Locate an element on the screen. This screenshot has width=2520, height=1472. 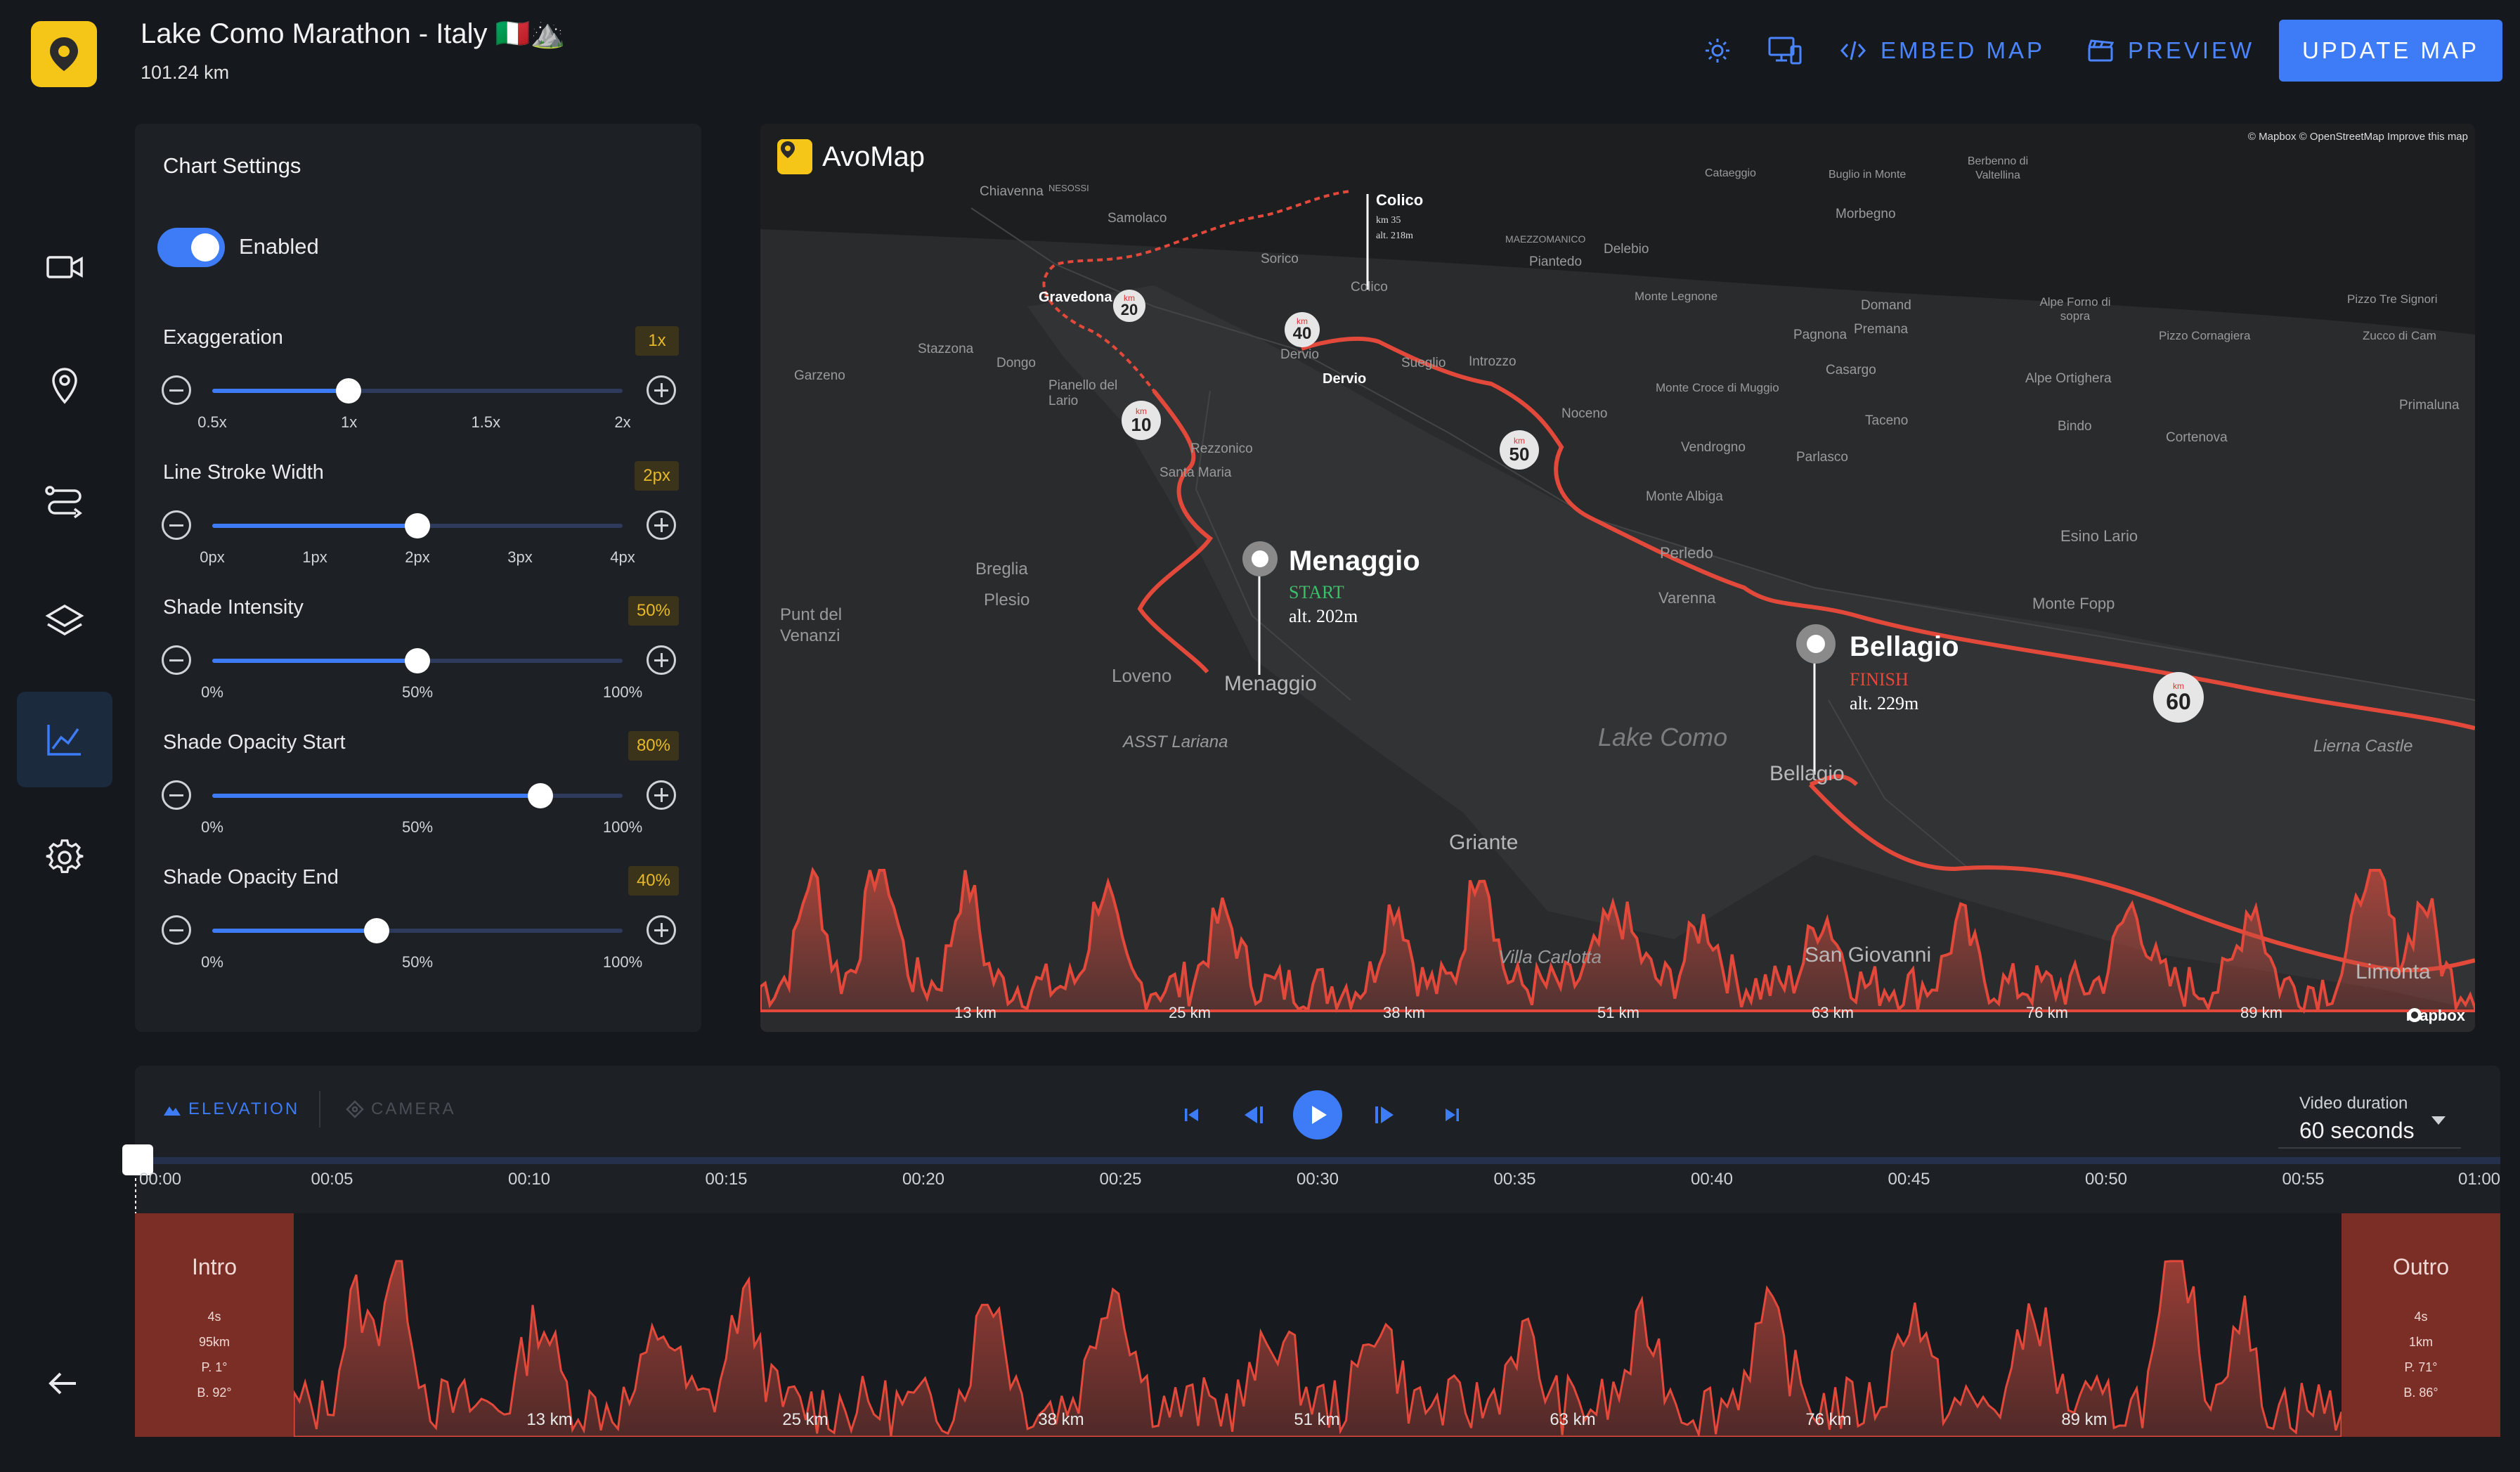
setting-1: Line Stroke Width 2px 0px 1px 2px 3px 4px is located at coordinates (418, 514).